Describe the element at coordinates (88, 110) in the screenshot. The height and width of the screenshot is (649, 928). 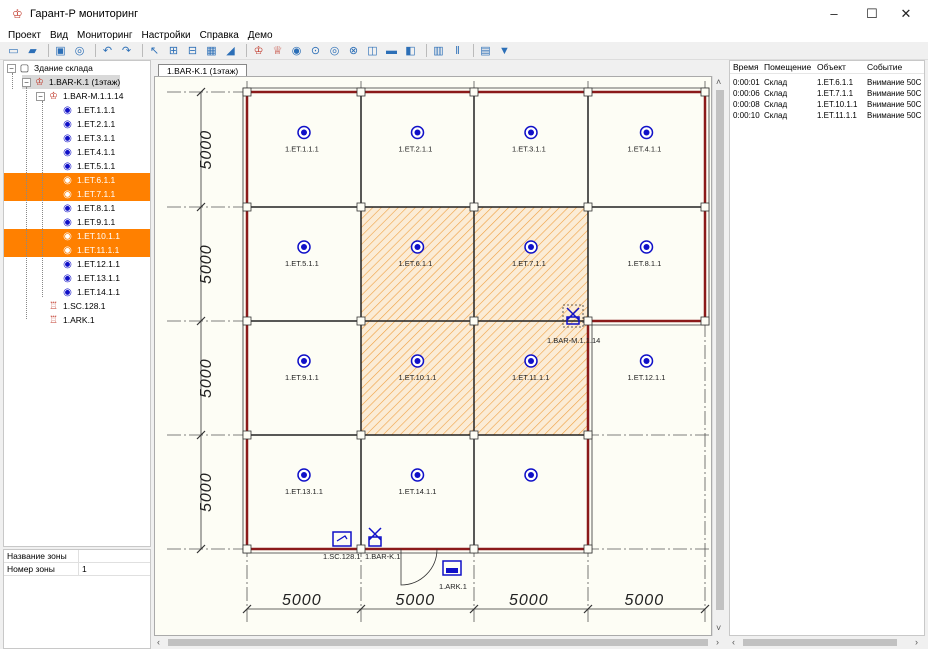
I see `tree-node-sensor: ◉ 1.ET.1.1.1` at that location.